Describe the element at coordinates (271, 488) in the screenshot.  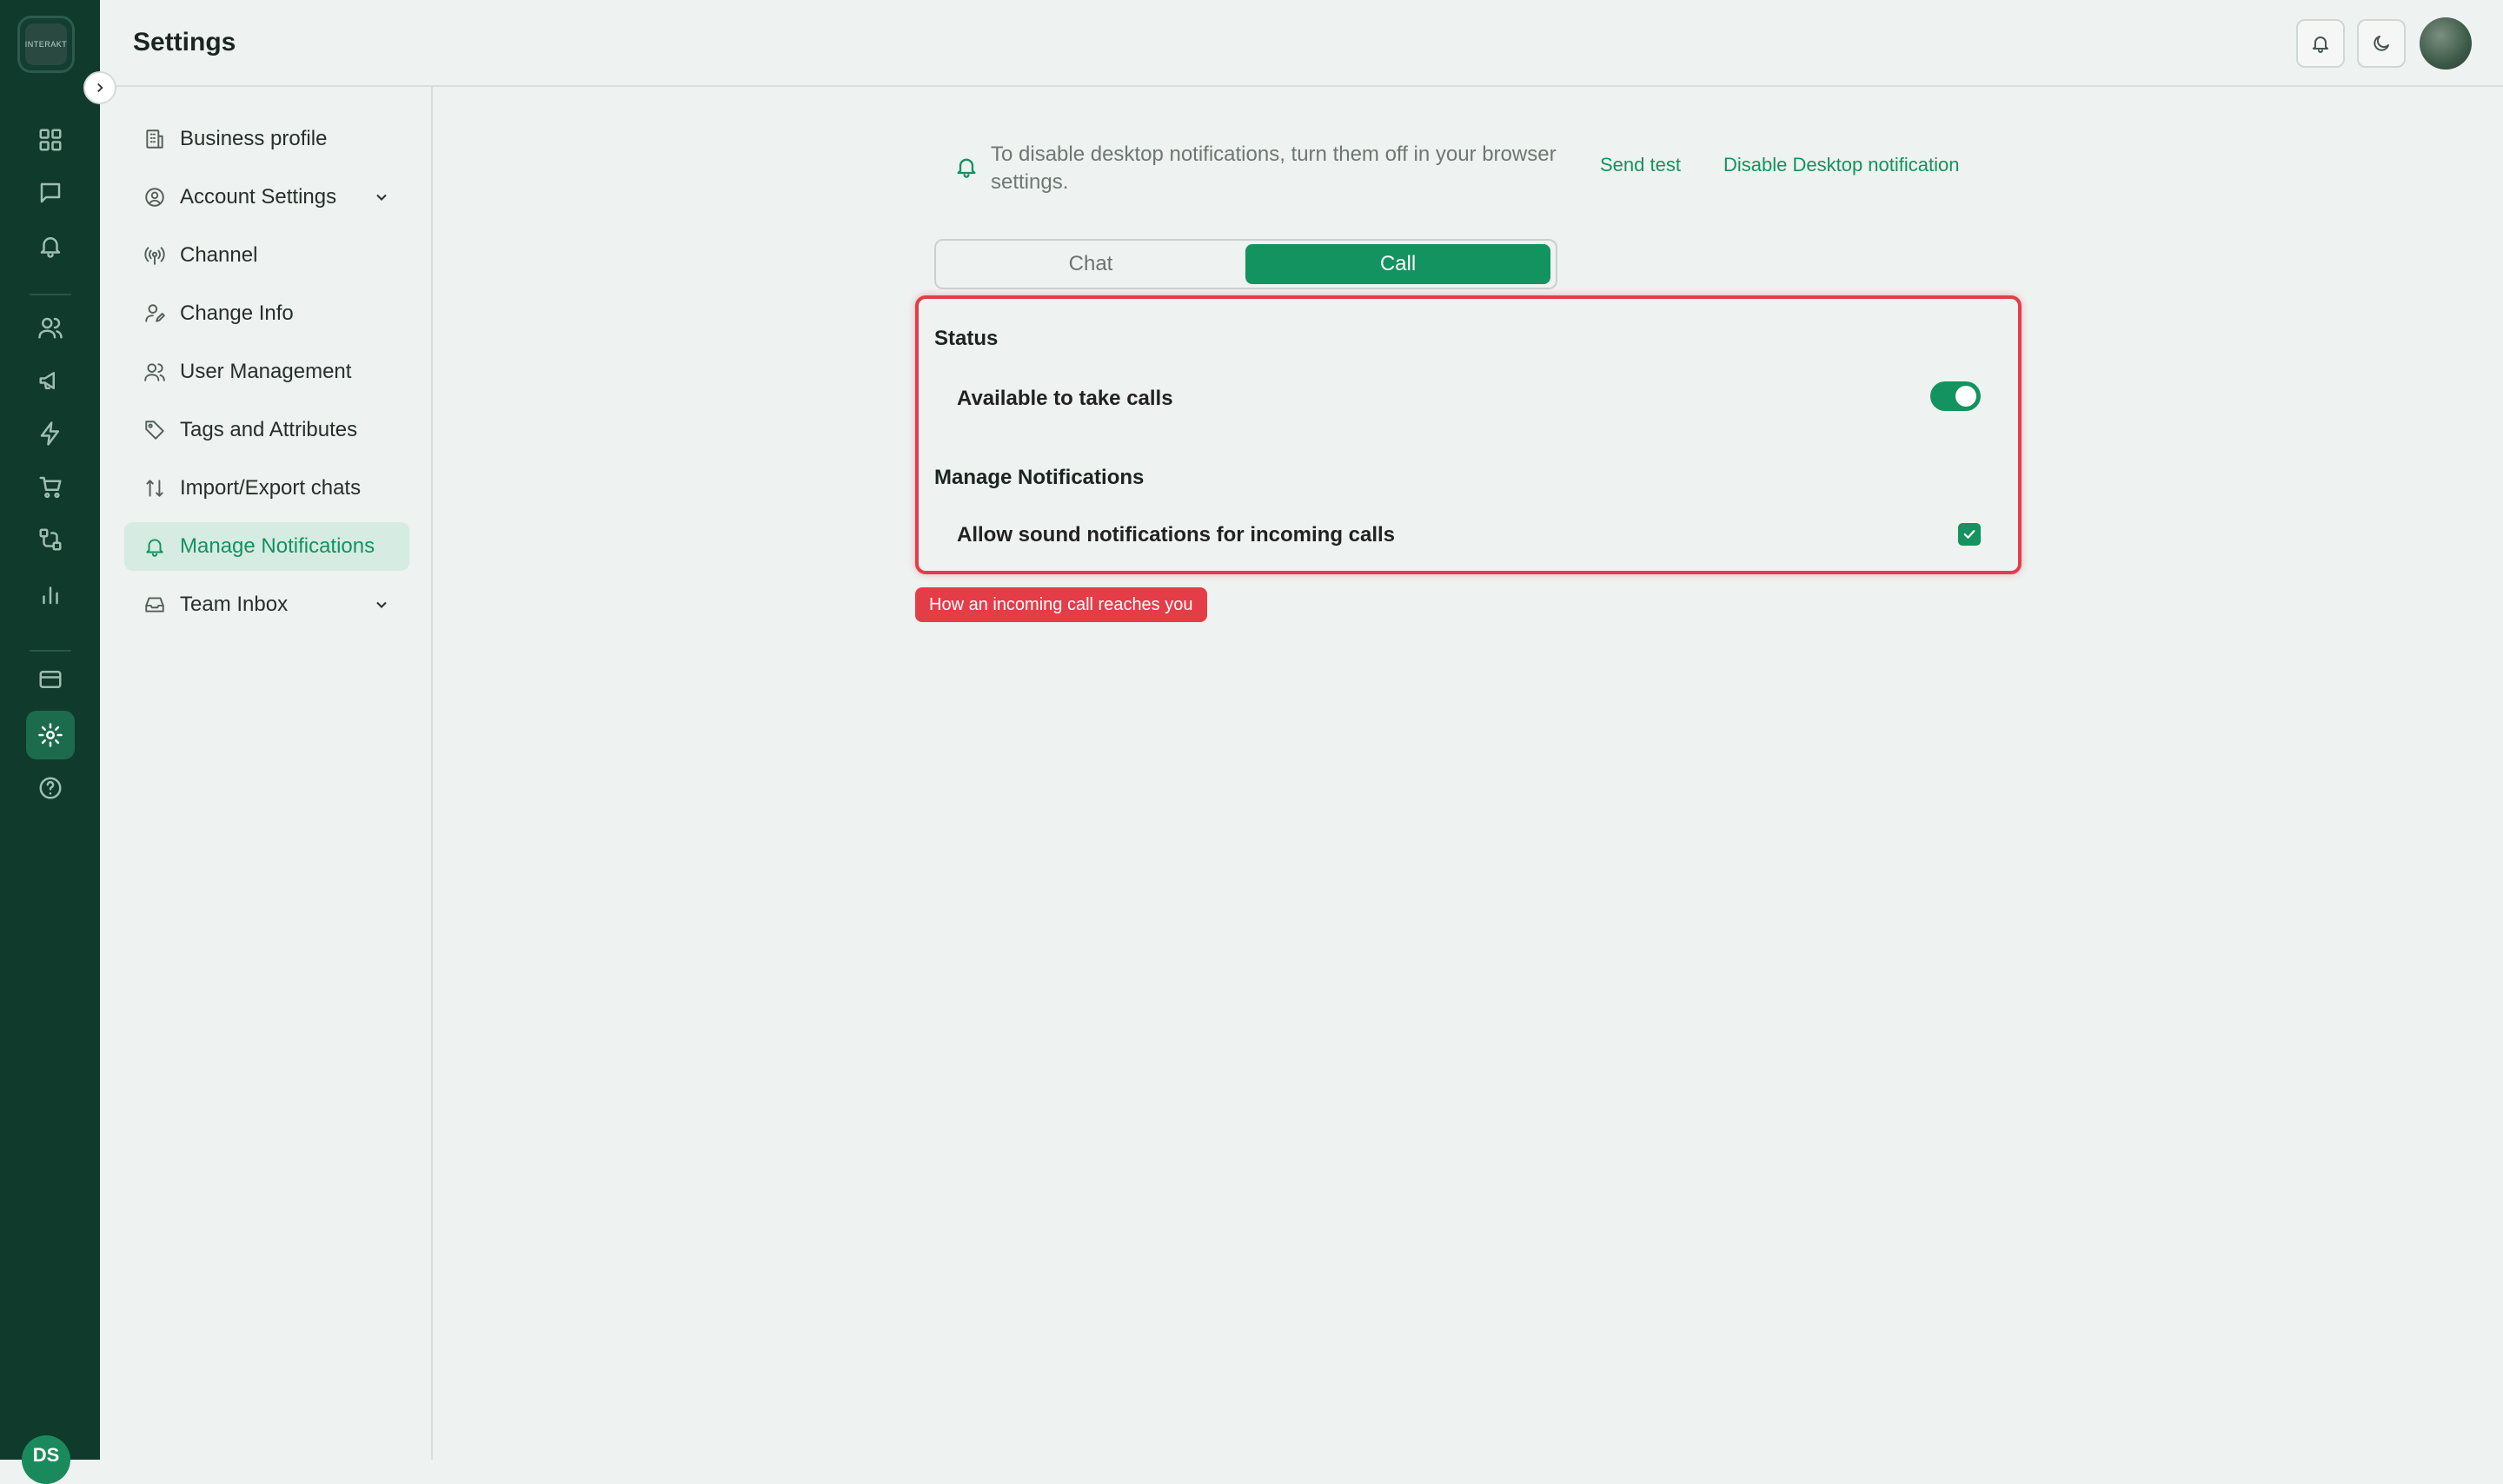
I see `nav-item-label: Import/Export chats` at that location.